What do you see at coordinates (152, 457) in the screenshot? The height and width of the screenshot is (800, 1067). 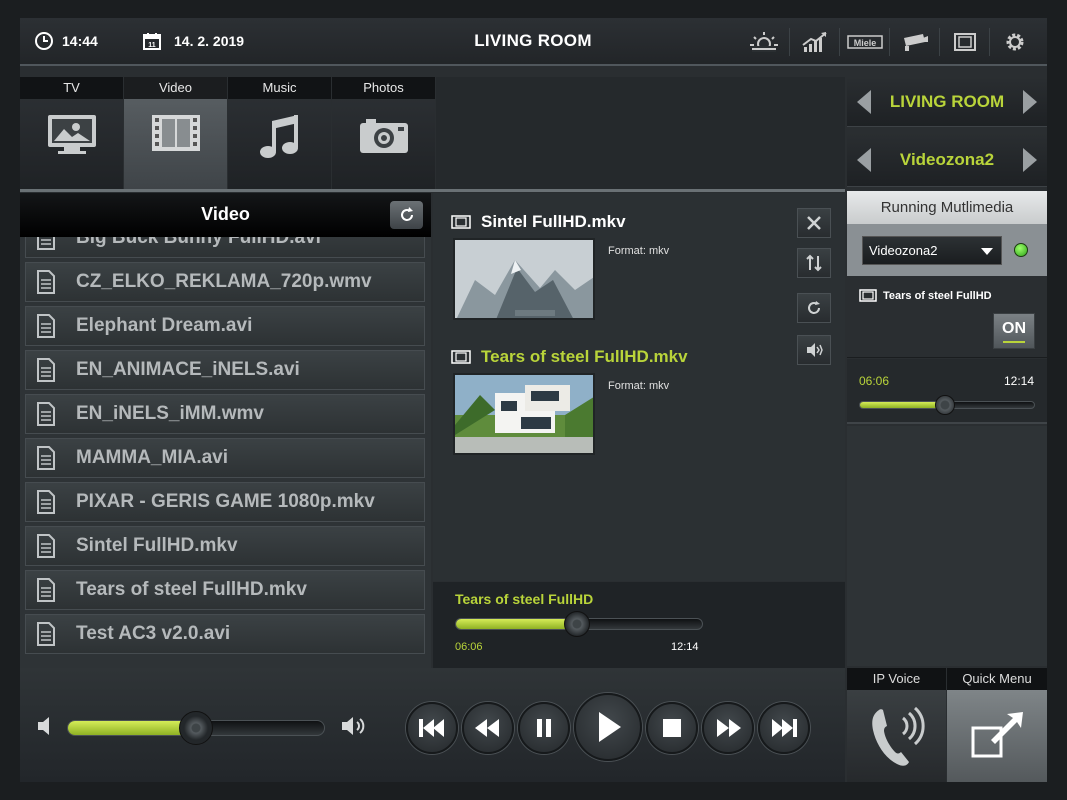 I see `video-name: MAMMA_MIA.avi` at bounding box center [152, 457].